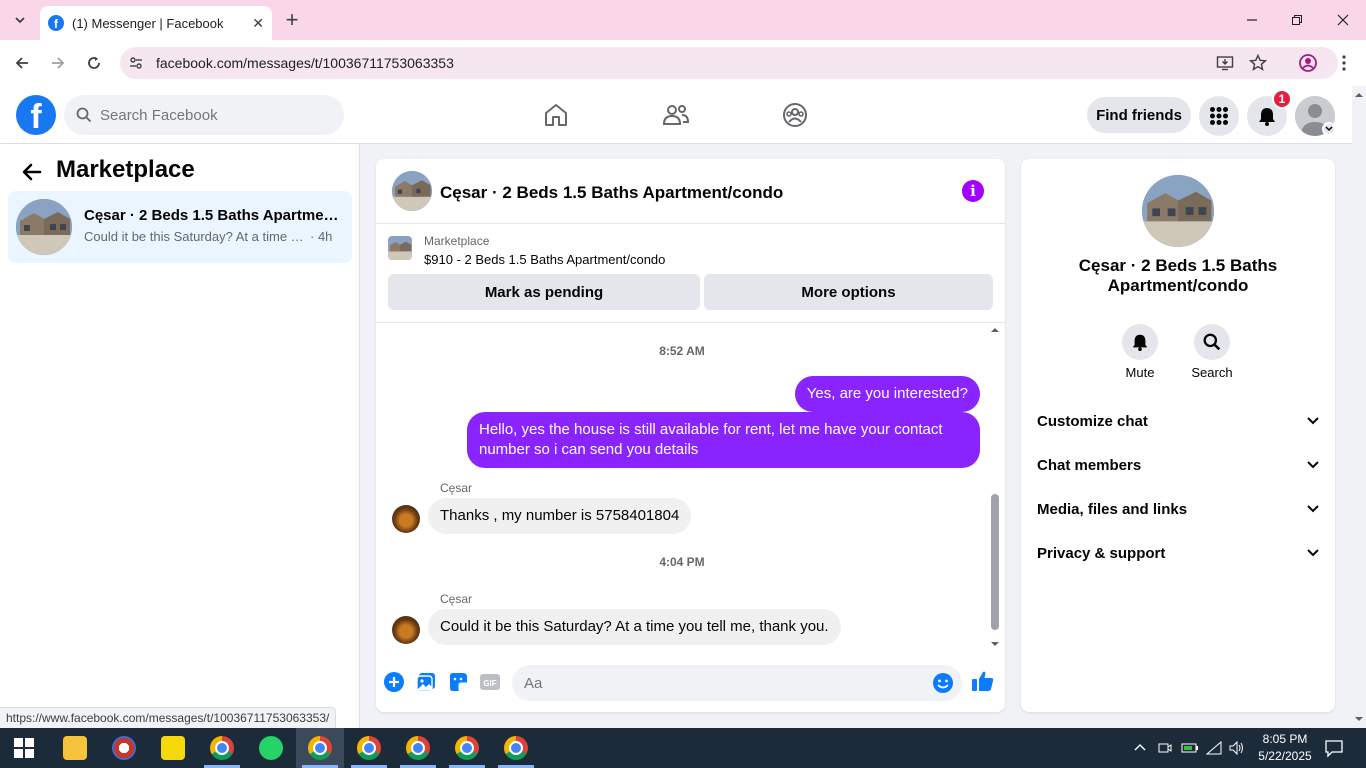 The image size is (1366, 768). What do you see at coordinates (1178, 275) in the screenshot?
I see `details-name: Cęsar · 2 Beds 1.5 Baths Apartment/condo` at bounding box center [1178, 275].